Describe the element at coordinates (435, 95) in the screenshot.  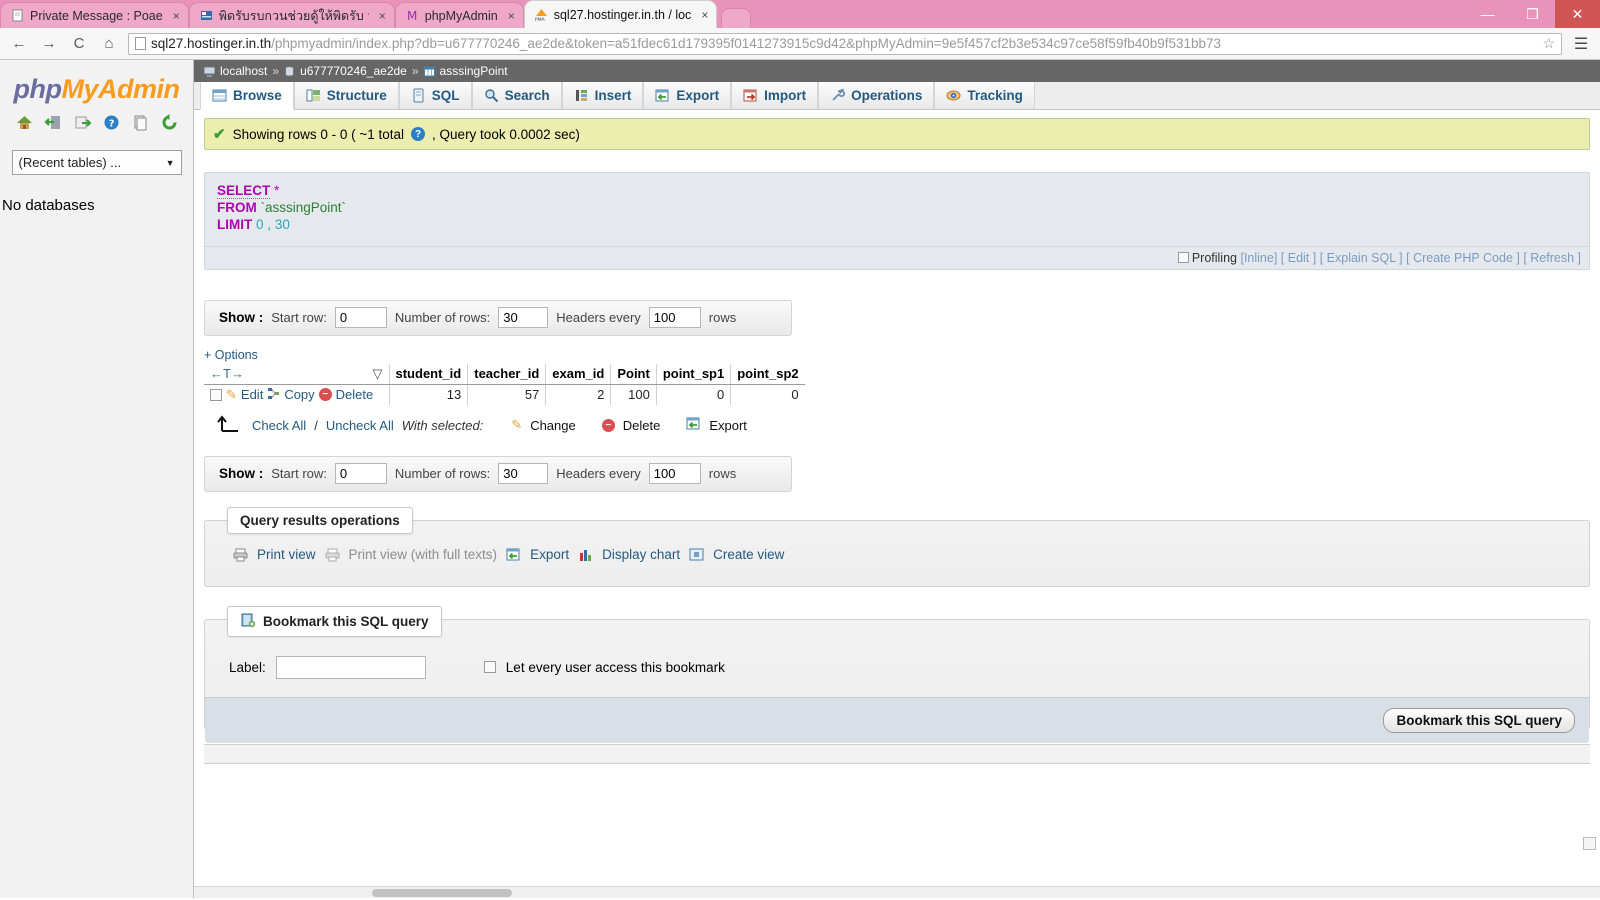
I see `tab-sql: SQL` at that location.